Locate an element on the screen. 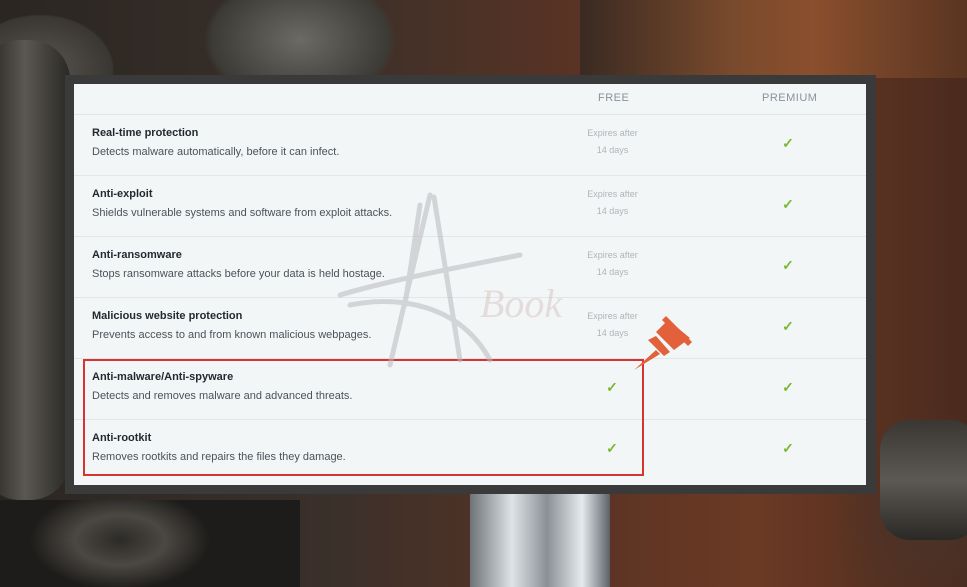 This screenshot has width=967, height=587. highlight-box is located at coordinates (363, 417).